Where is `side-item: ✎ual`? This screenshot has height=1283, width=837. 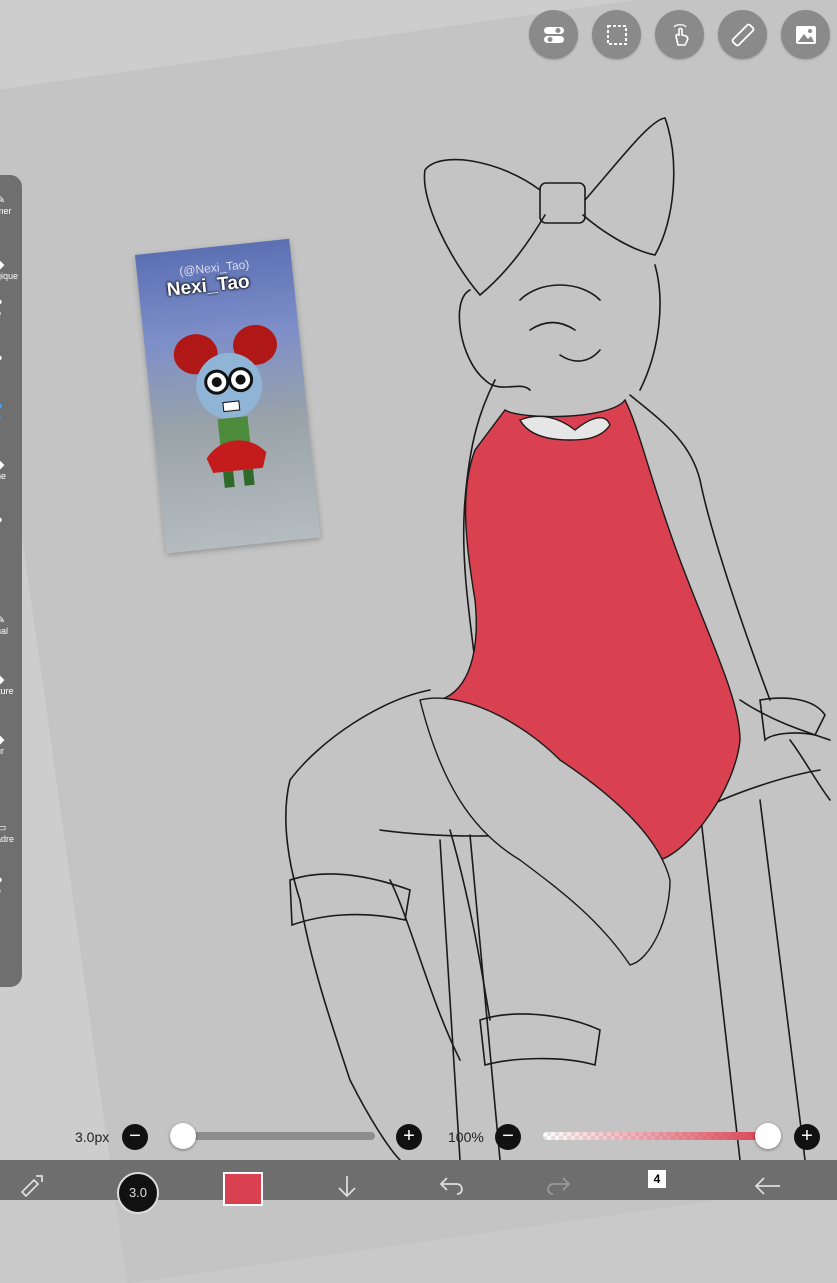
side-item: ✎ual is located at coordinates (4, 625).